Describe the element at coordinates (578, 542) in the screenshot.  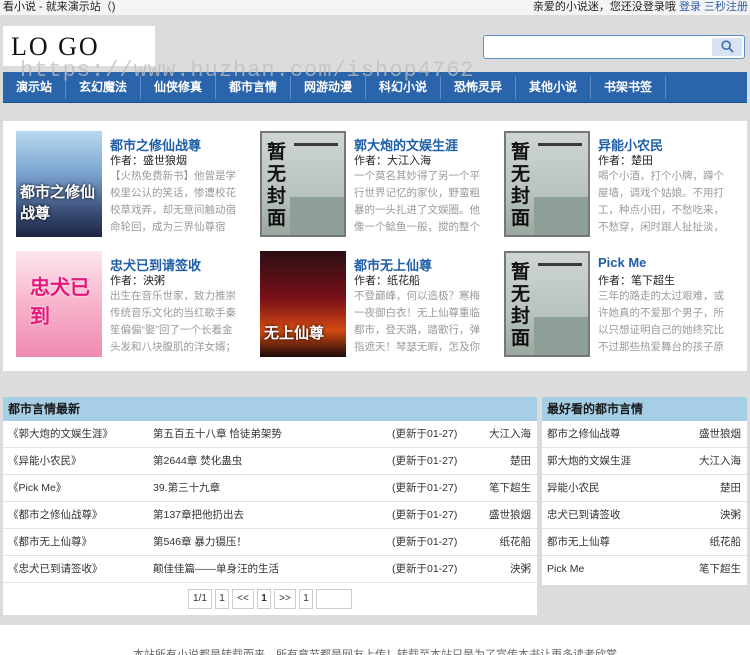
I see `rank-book-link: 都市无上仙尊` at that location.